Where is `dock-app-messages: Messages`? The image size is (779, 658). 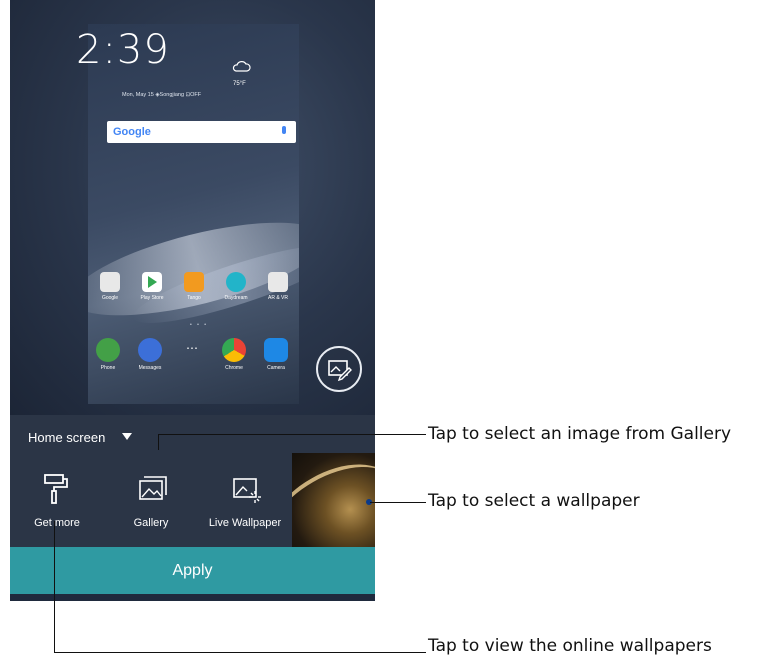 dock-app-messages: Messages is located at coordinates (150, 354).